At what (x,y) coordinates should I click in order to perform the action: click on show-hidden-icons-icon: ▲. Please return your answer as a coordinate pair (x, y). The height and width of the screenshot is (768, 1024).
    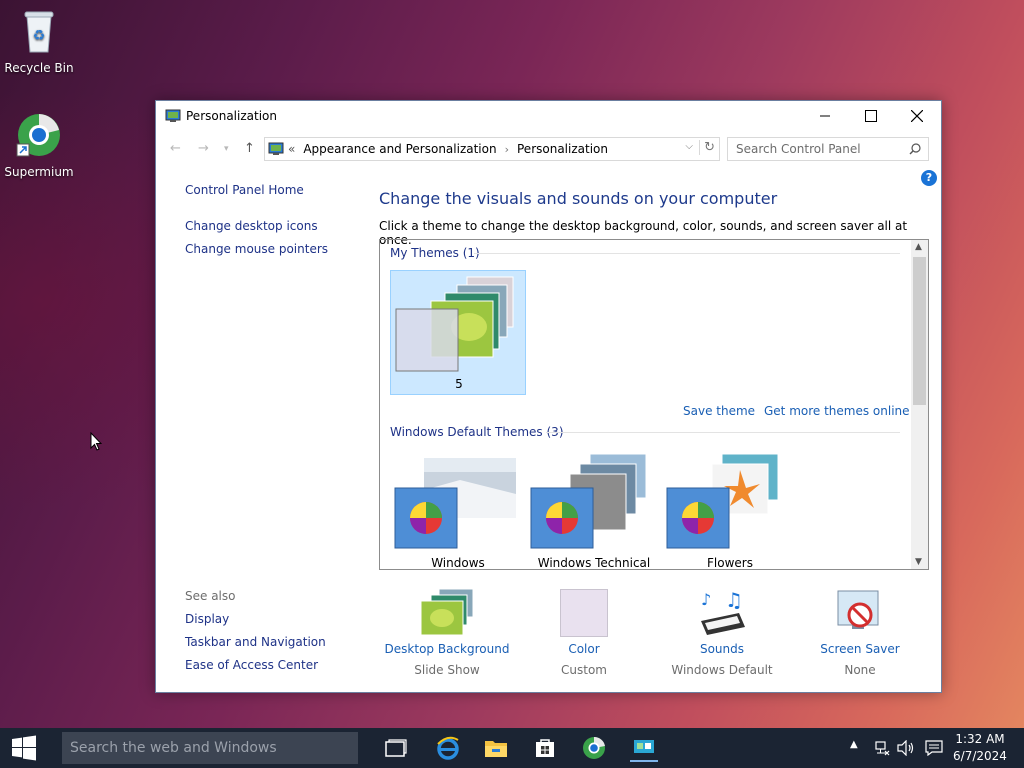
    Looking at the image, I should click on (854, 744).